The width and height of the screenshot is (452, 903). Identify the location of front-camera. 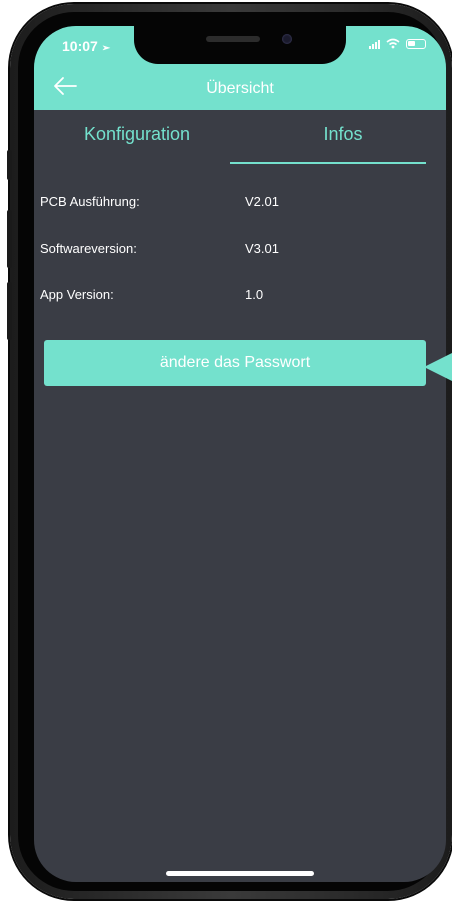
(287, 39).